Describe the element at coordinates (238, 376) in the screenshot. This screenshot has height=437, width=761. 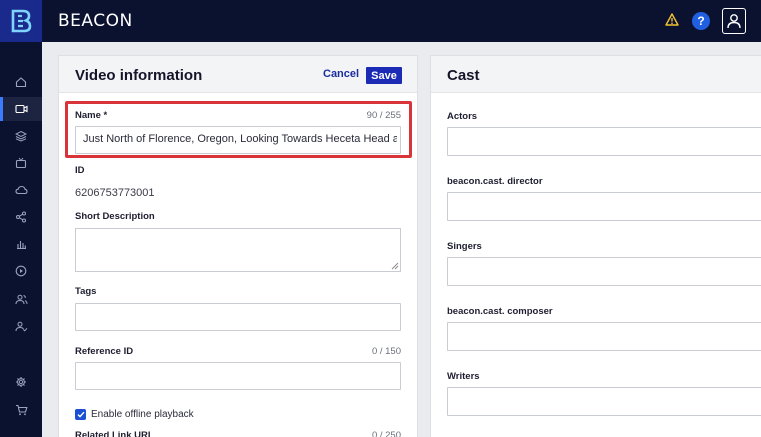
I see `reference-id-input` at that location.